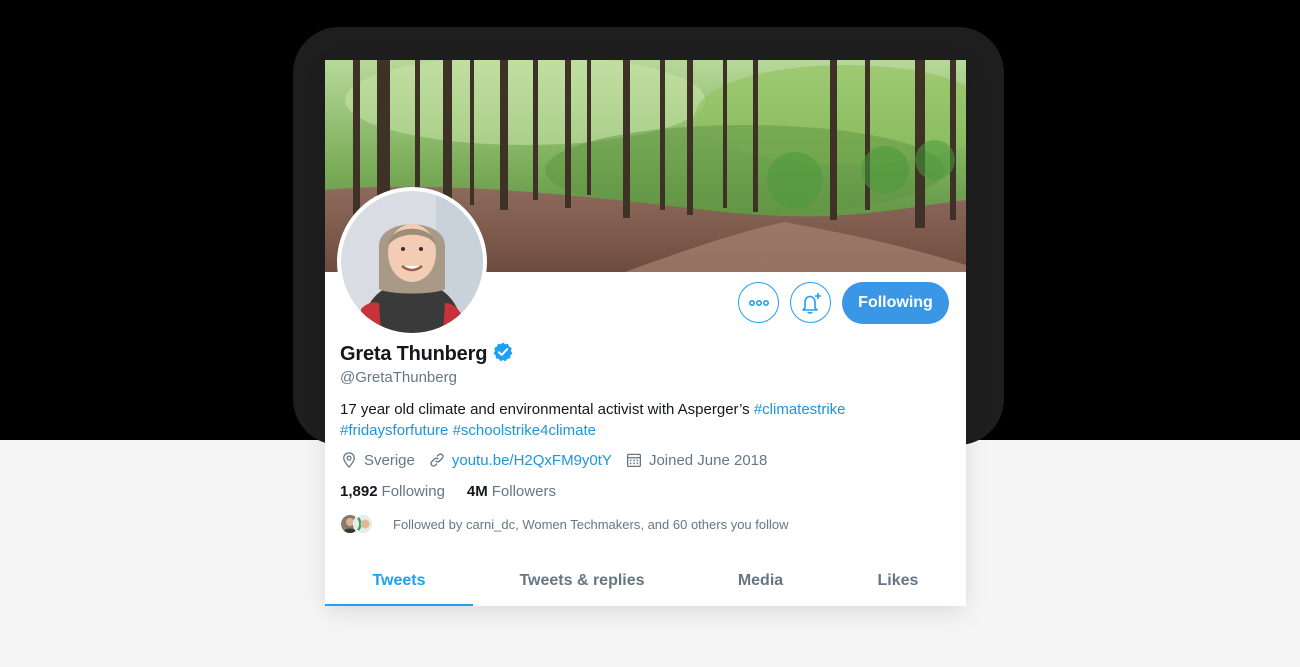 This screenshot has width=1300, height=667. Describe the element at coordinates (523, 491) in the screenshot. I see `followers-label: Followers` at that location.